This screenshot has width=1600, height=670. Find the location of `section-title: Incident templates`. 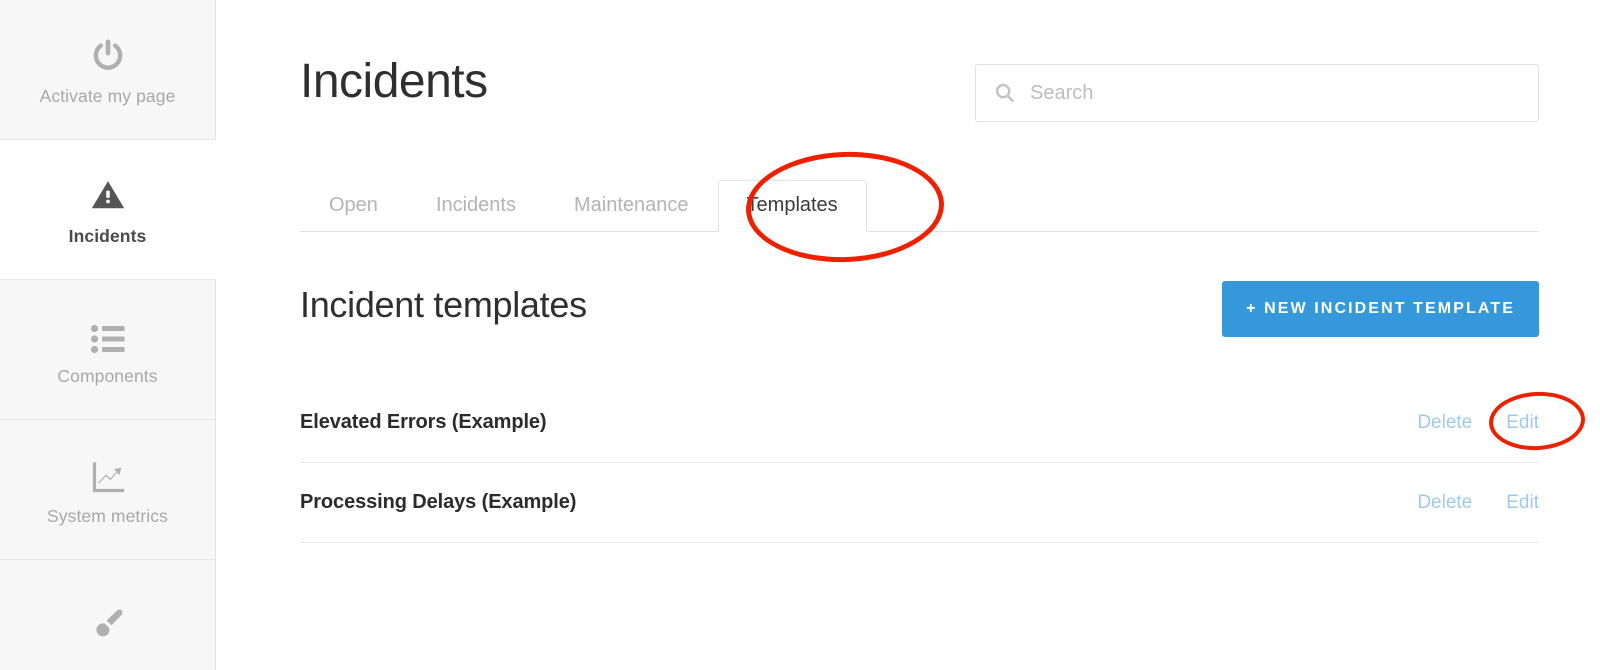

section-title: Incident templates is located at coordinates (443, 304).